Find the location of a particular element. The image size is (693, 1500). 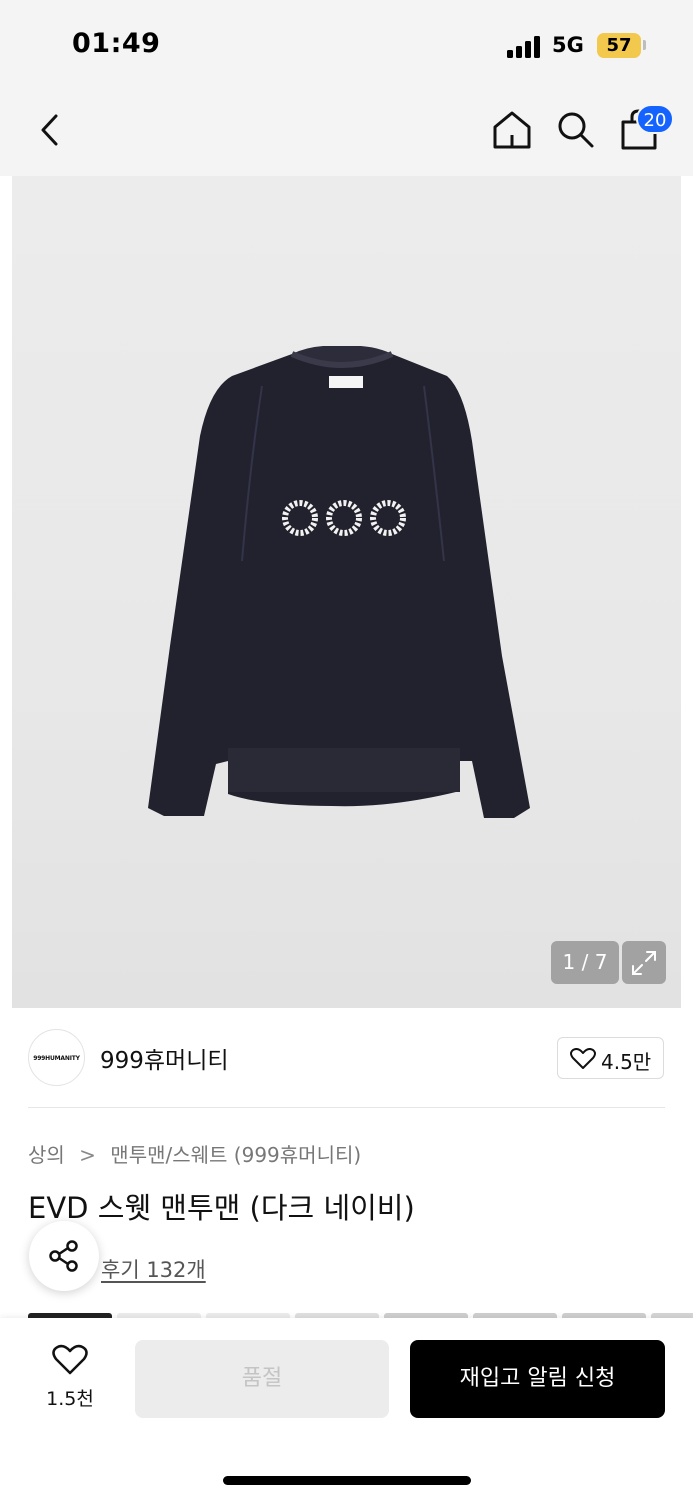

home-icon is located at coordinates (512, 130).